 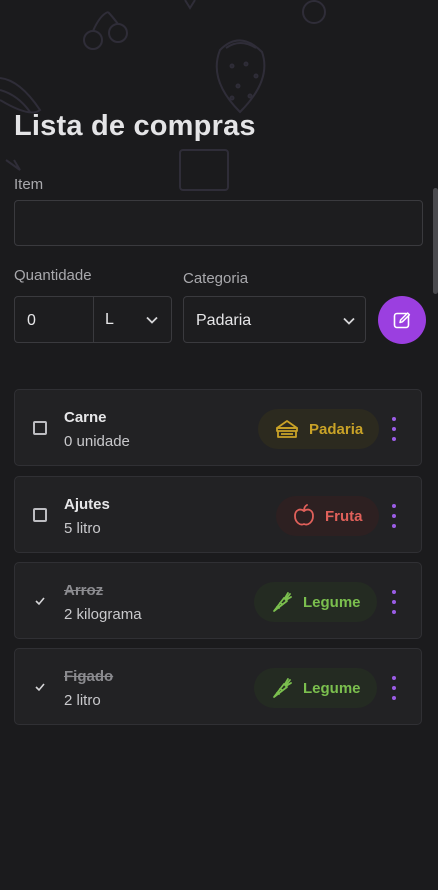 I want to click on quantity-input: 0, so click(x=31, y=321).